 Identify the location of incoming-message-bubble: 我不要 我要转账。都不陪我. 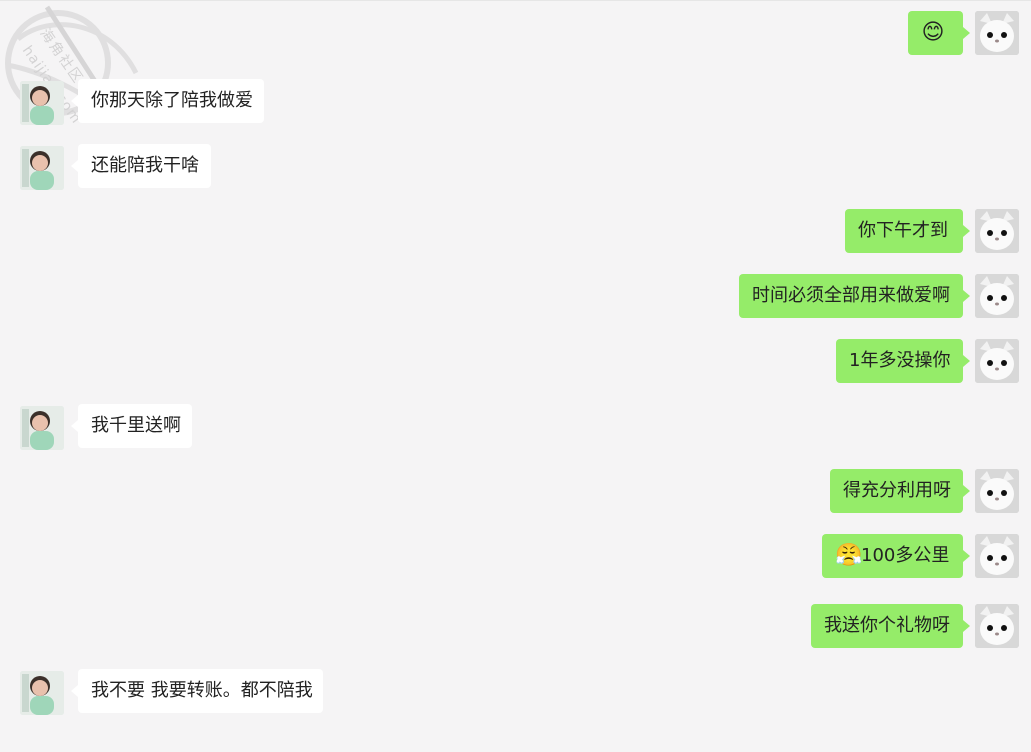
(197, 691).